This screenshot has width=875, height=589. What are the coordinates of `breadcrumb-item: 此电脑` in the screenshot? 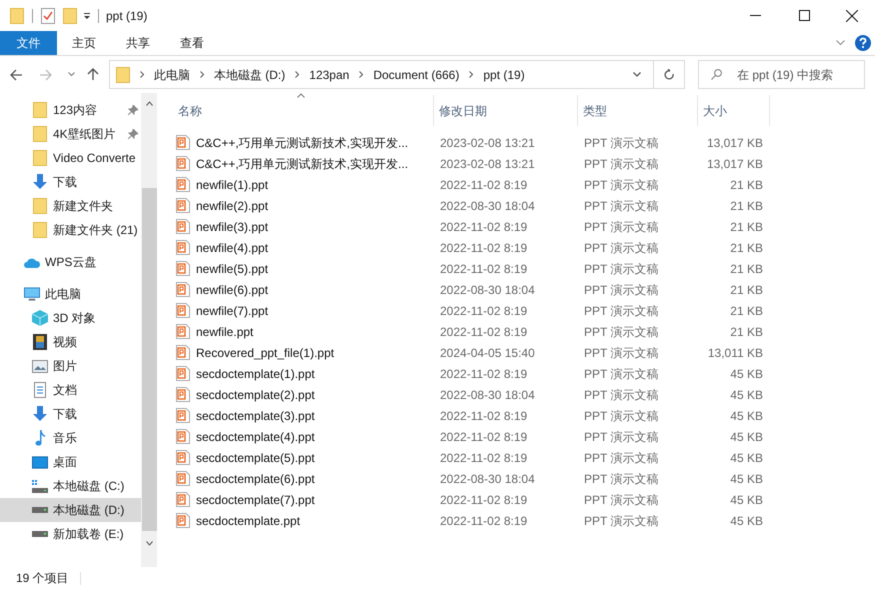 It's located at (172, 75).